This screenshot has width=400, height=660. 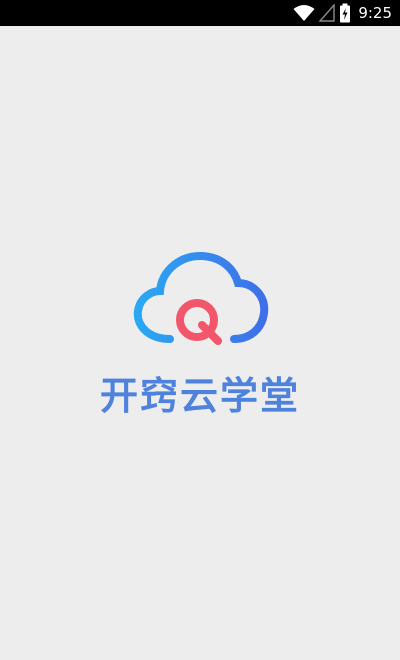 I want to click on cellular-signal-icon, so click(x=327, y=13).